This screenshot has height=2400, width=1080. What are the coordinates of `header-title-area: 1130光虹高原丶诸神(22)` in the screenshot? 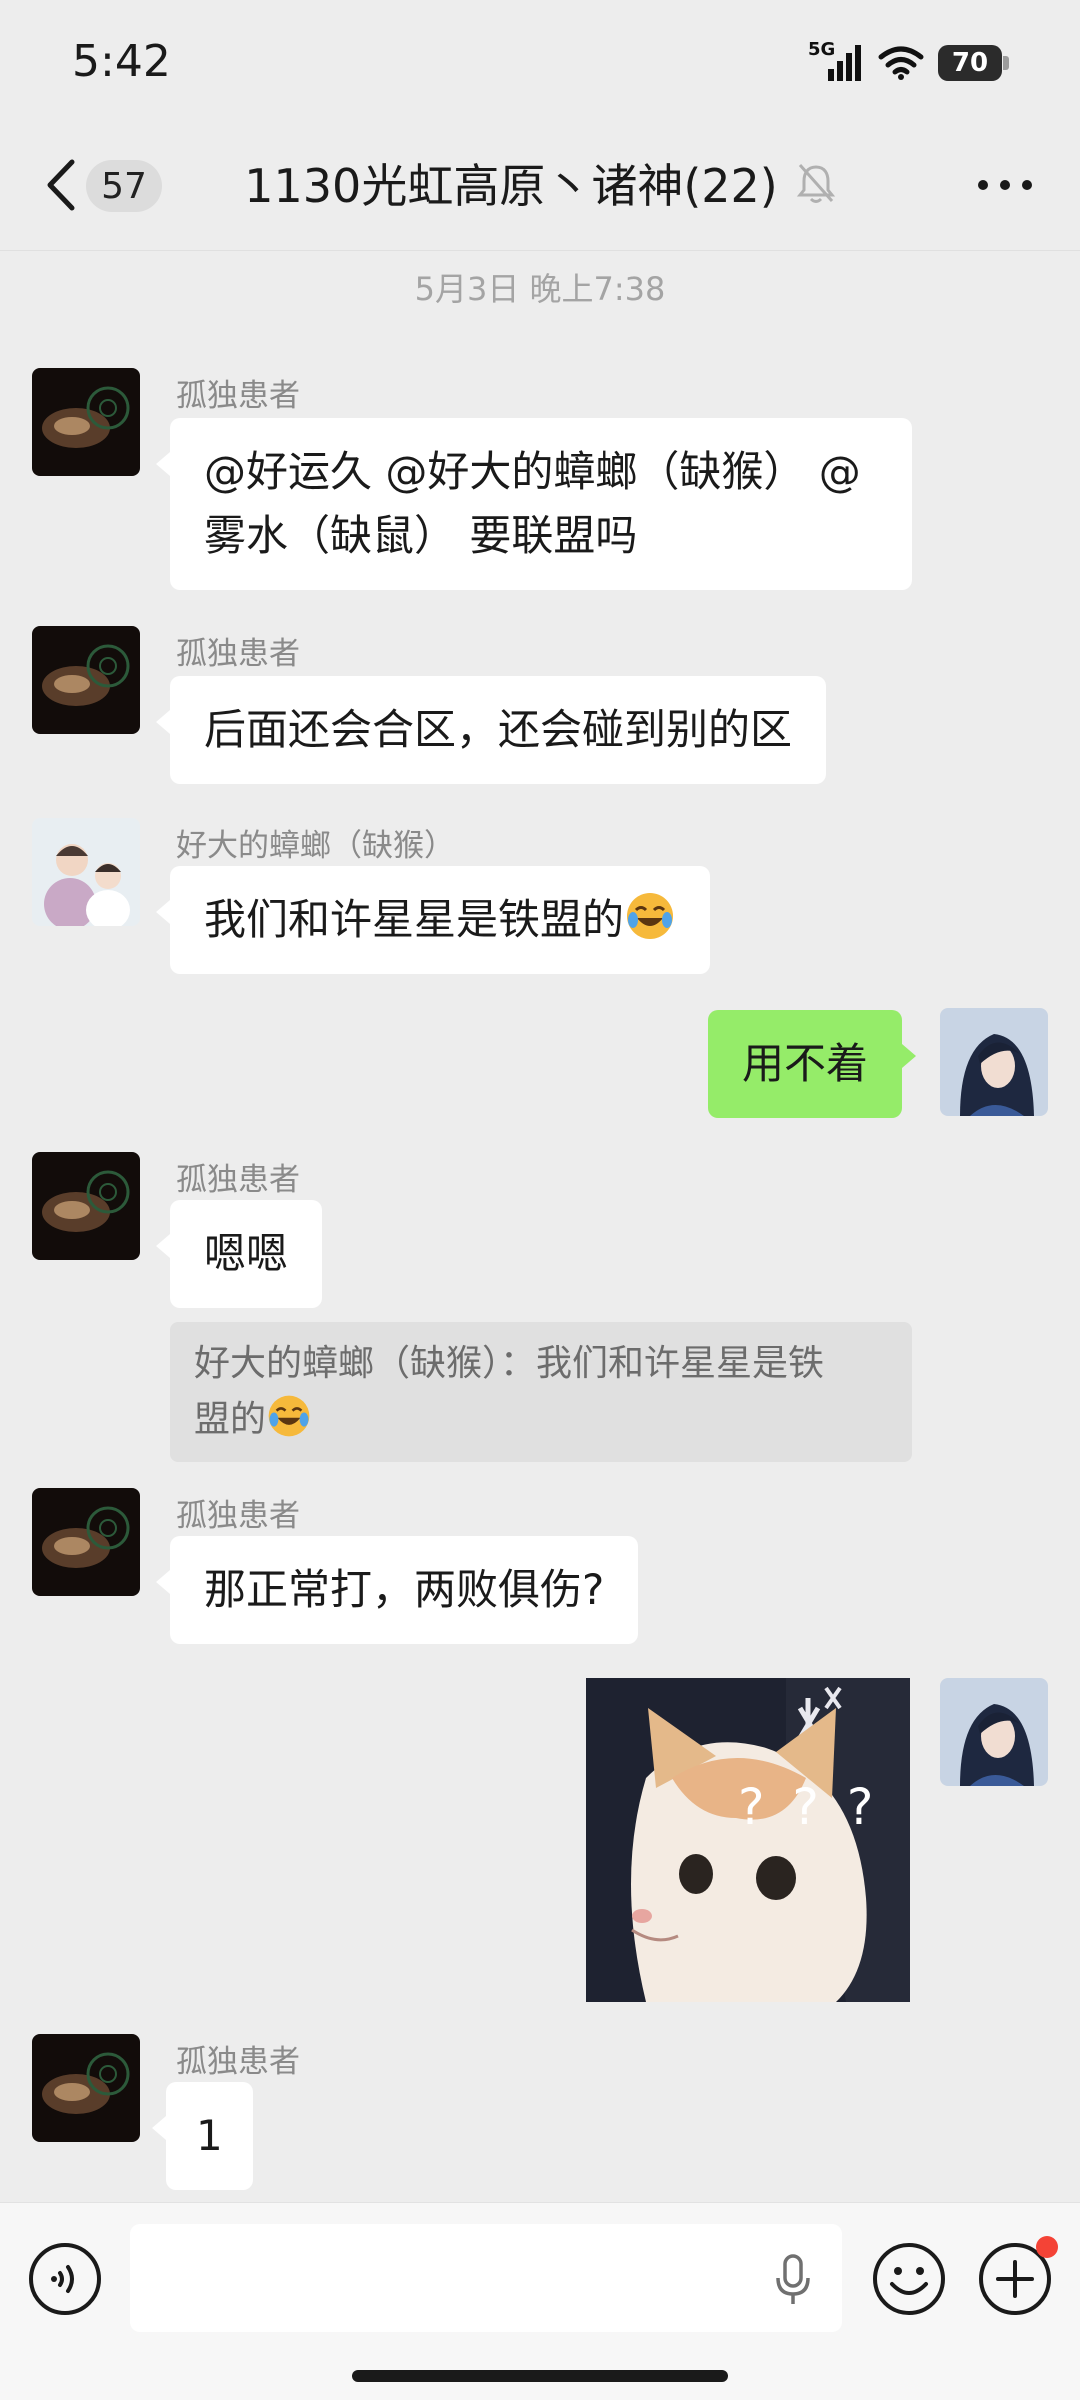 It's located at (540, 183).